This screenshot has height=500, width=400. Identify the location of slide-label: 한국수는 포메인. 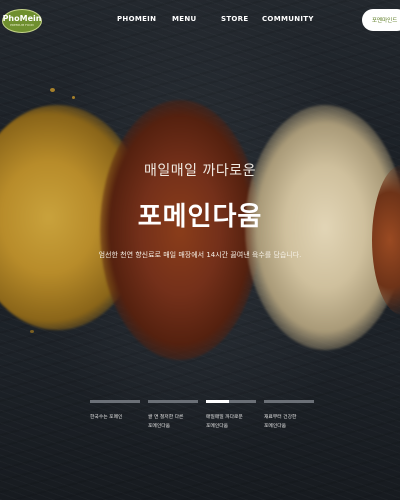
(115, 417).